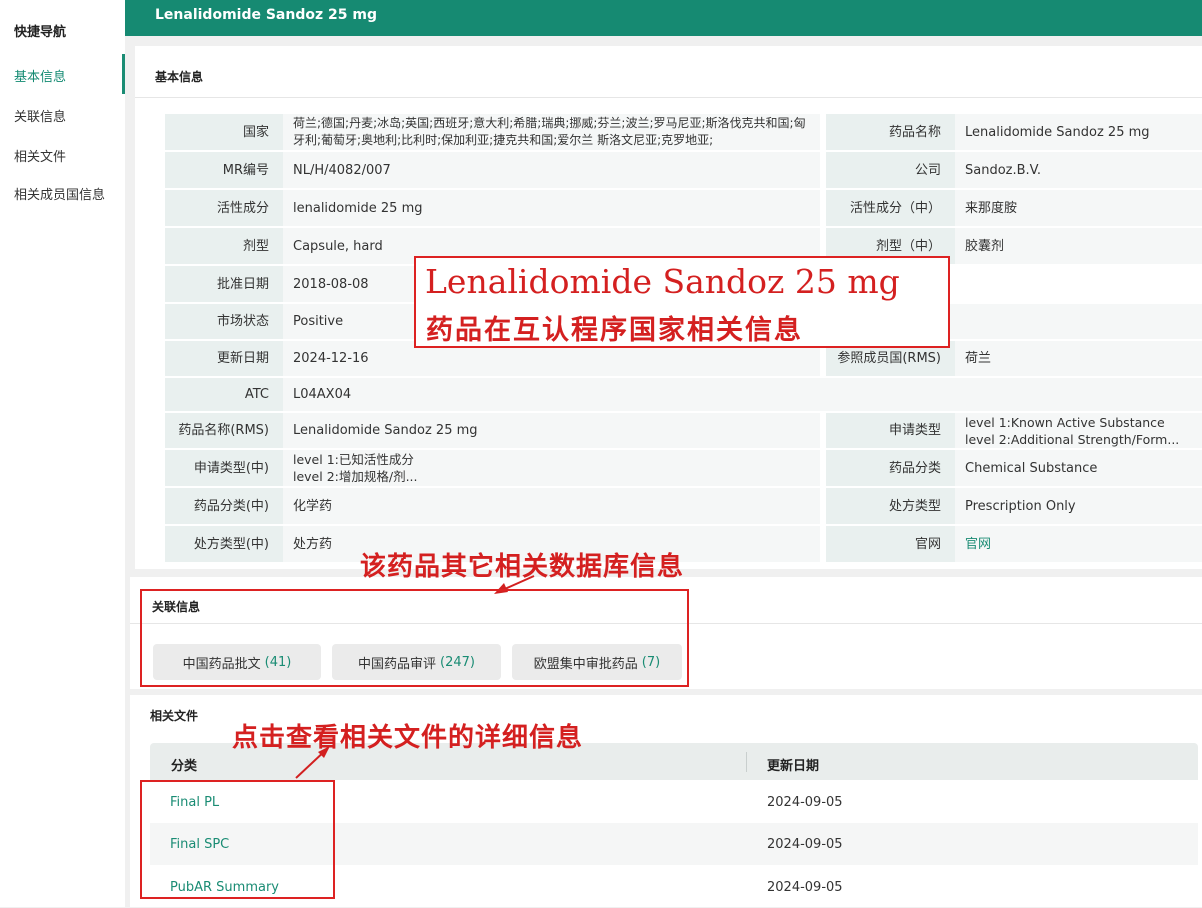 The image size is (1202, 908). I want to click on annotation-box-main: Lenalidomide Sandoz 25 mg 药品在互认程序国家相关信息, so click(682, 302).